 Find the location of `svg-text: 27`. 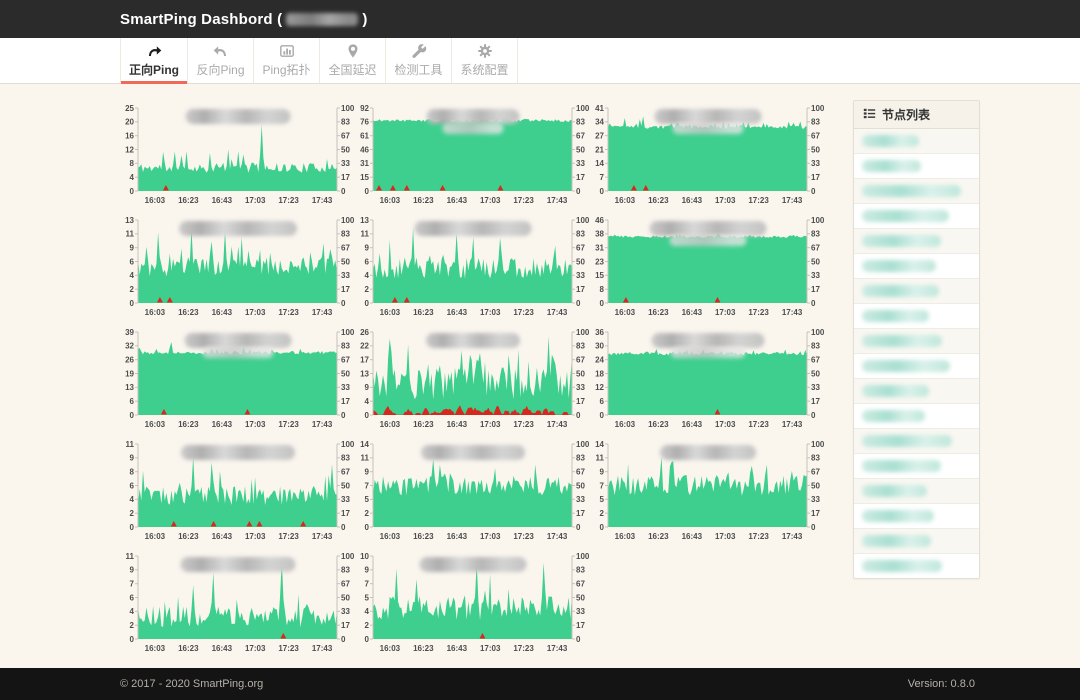

svg-text: 27 is located at coordinates (599, 136).